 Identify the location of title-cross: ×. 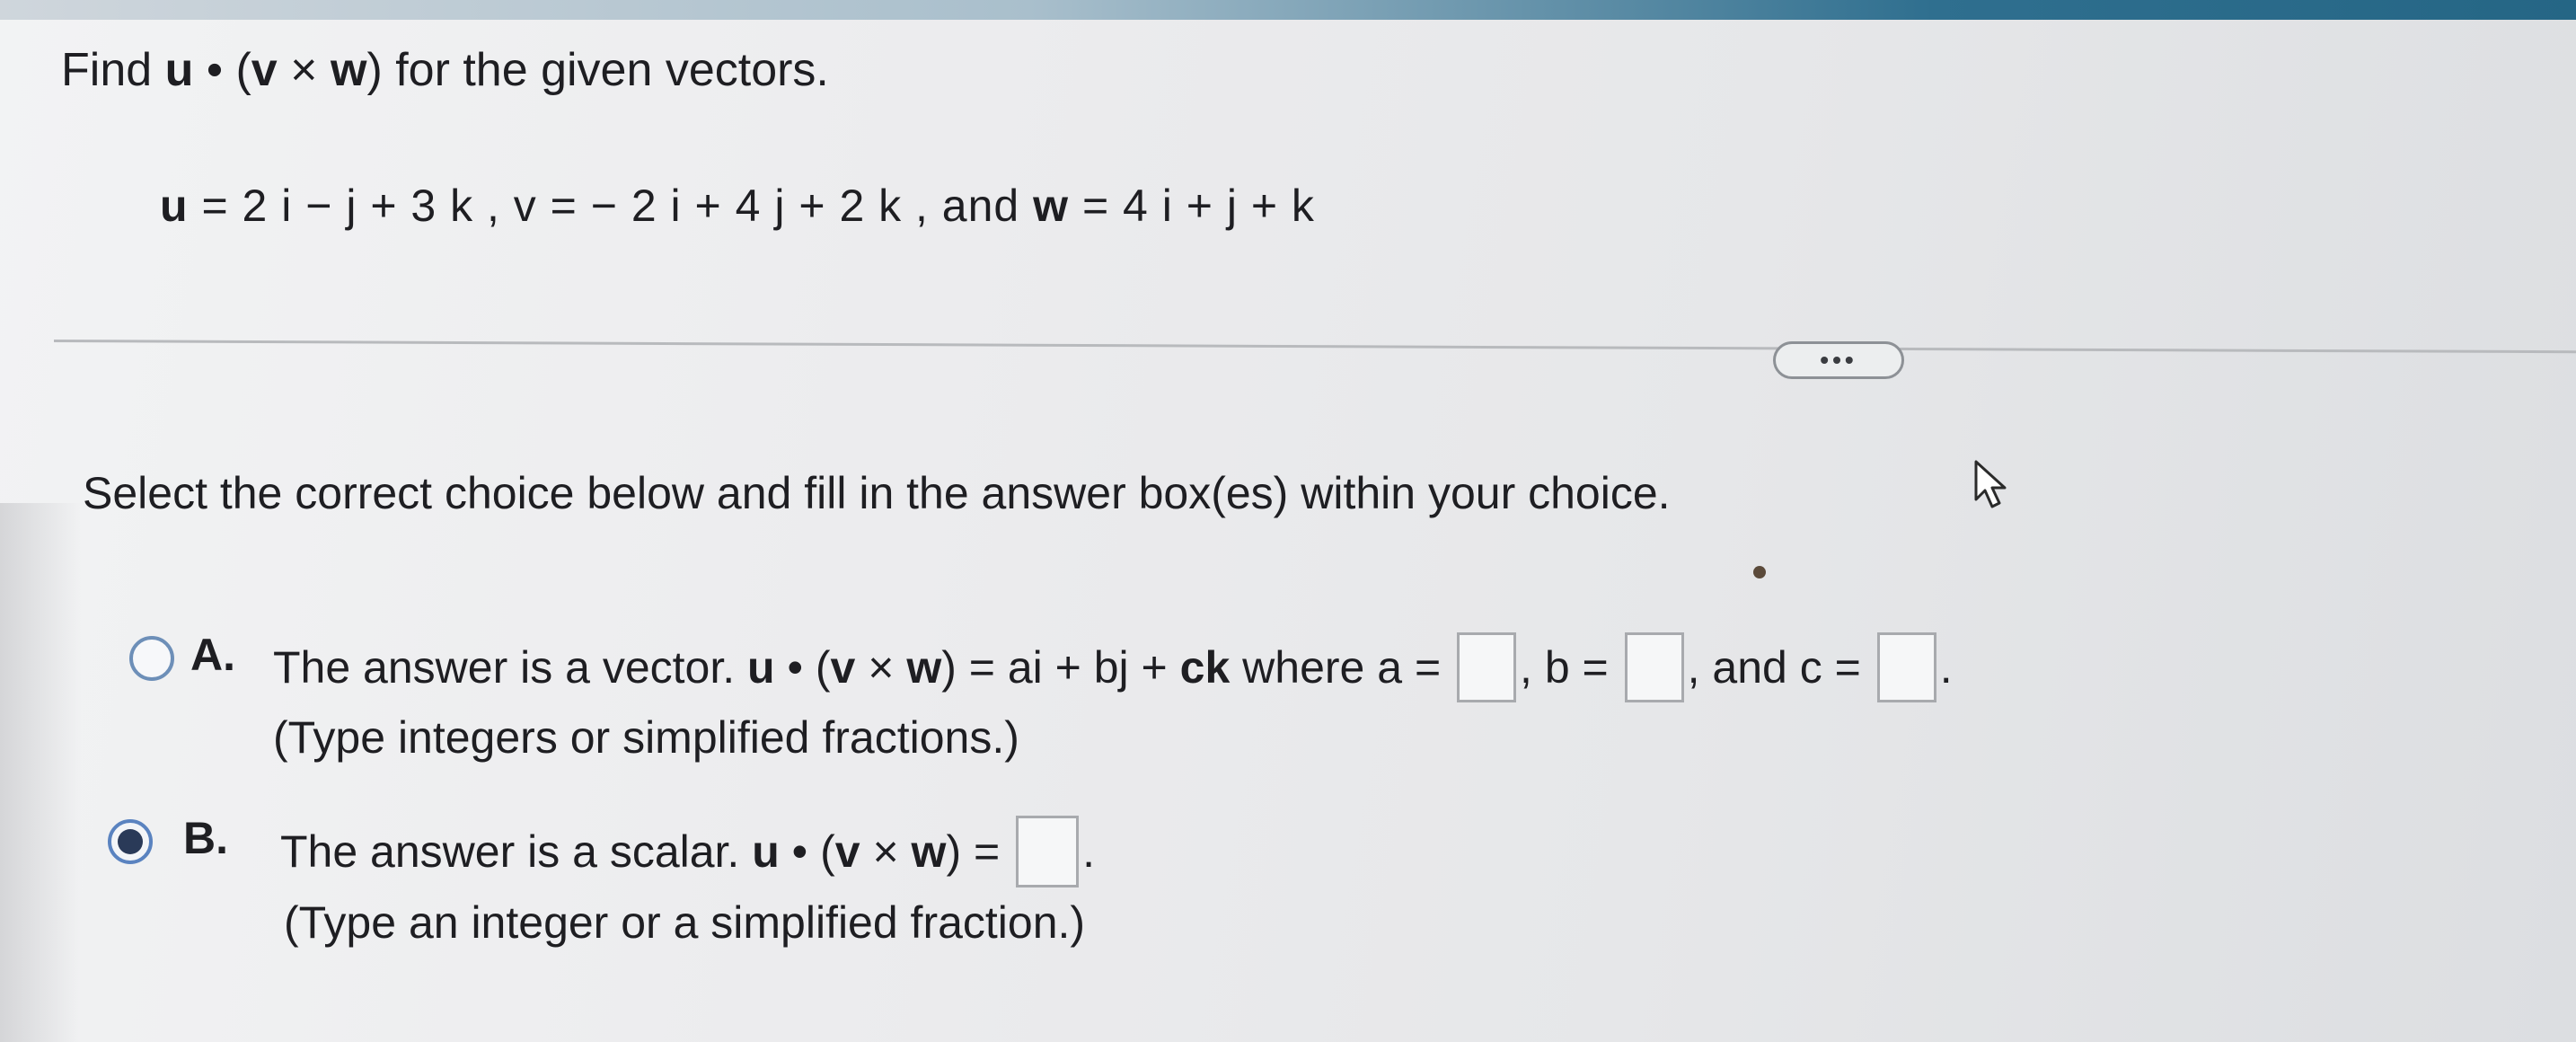
(304, 70).